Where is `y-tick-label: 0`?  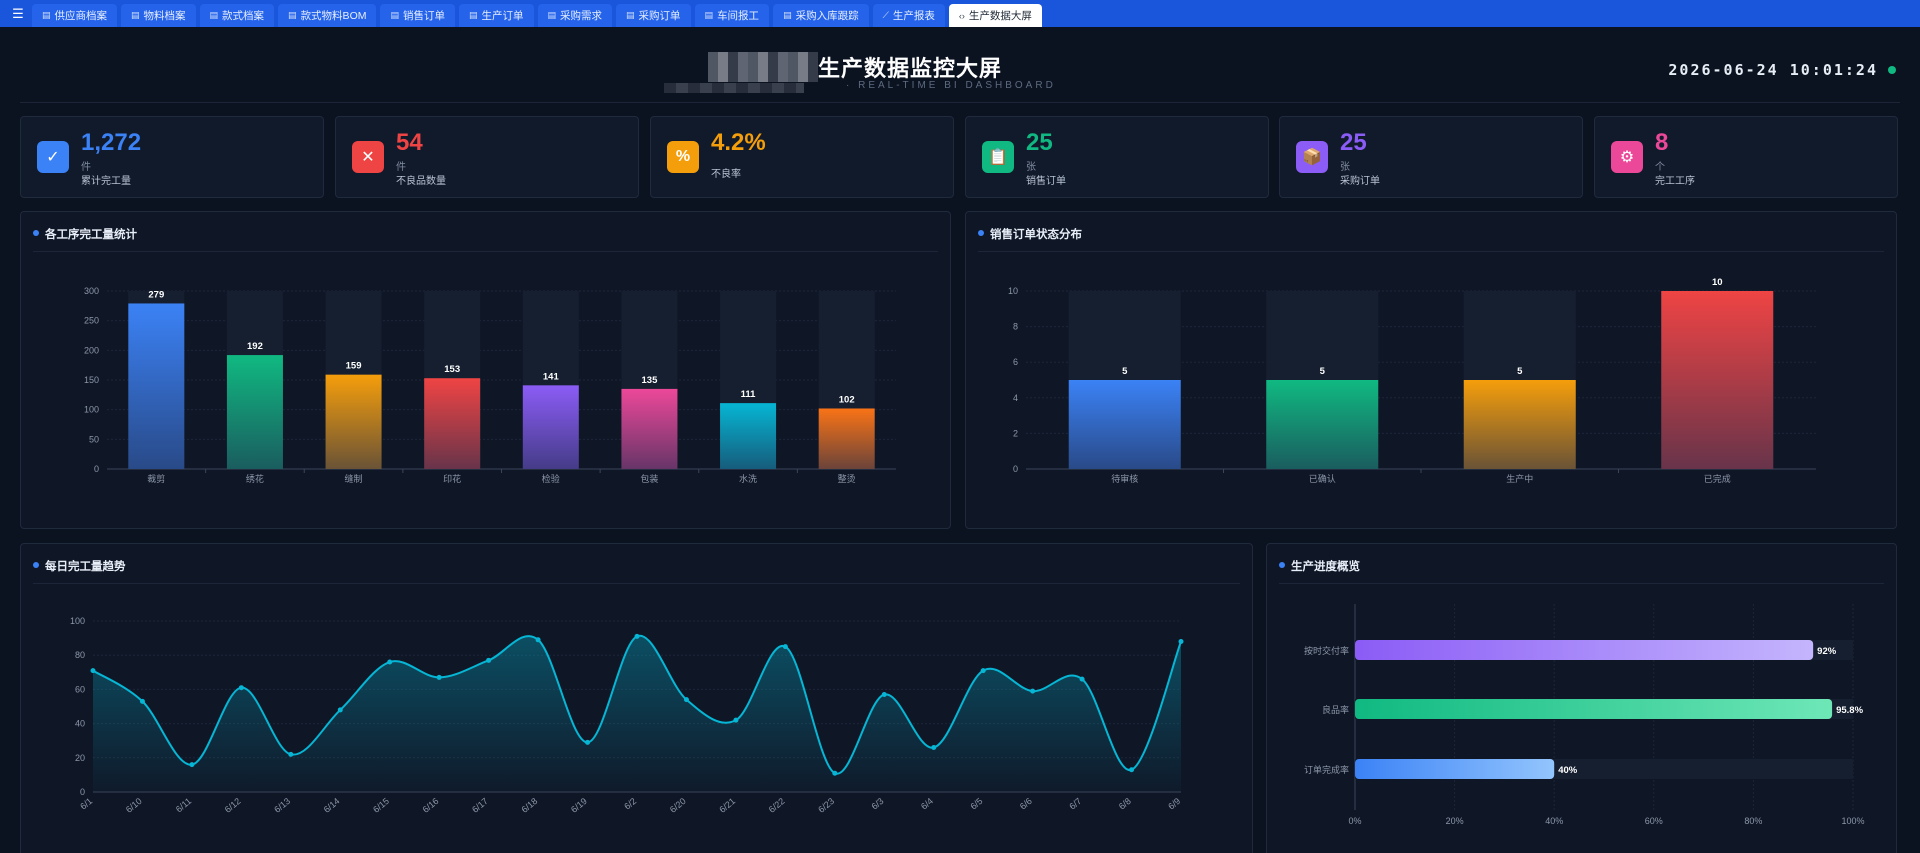
y-tick-label: 0 is located at coordinates (82, 792).